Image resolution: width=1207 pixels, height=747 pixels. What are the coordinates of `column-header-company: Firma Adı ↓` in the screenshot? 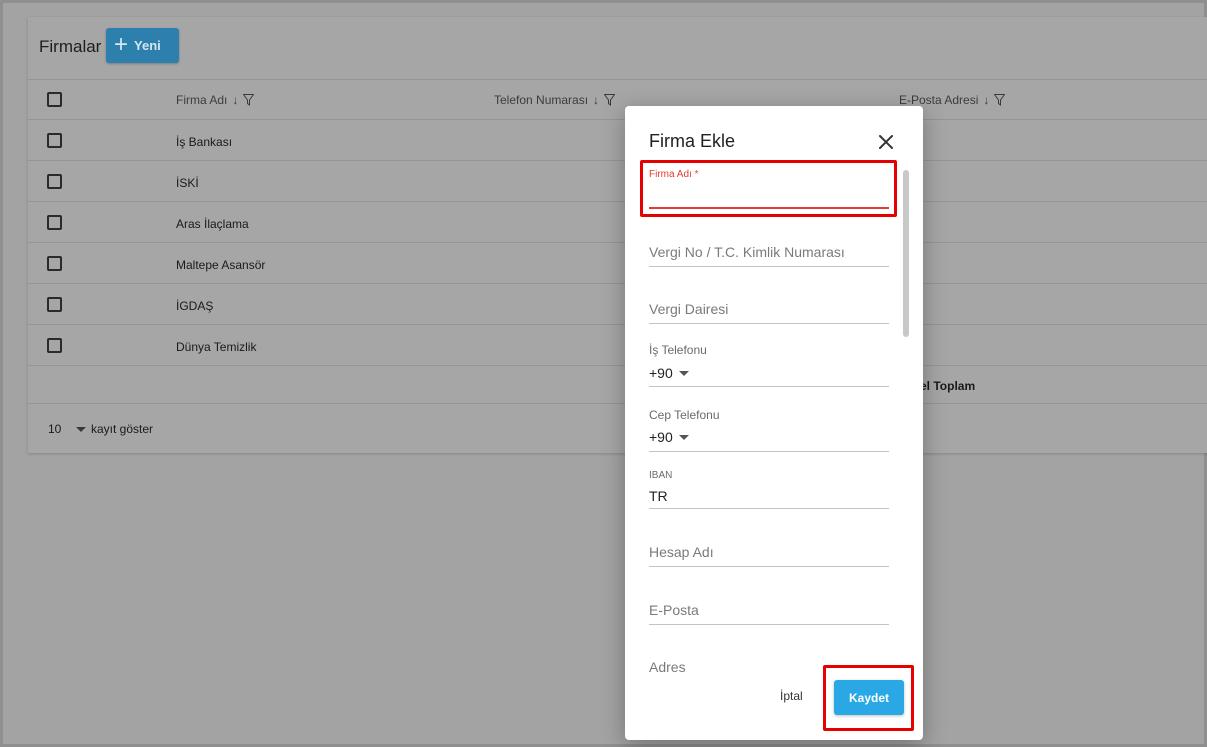 It's located at (215, 100).